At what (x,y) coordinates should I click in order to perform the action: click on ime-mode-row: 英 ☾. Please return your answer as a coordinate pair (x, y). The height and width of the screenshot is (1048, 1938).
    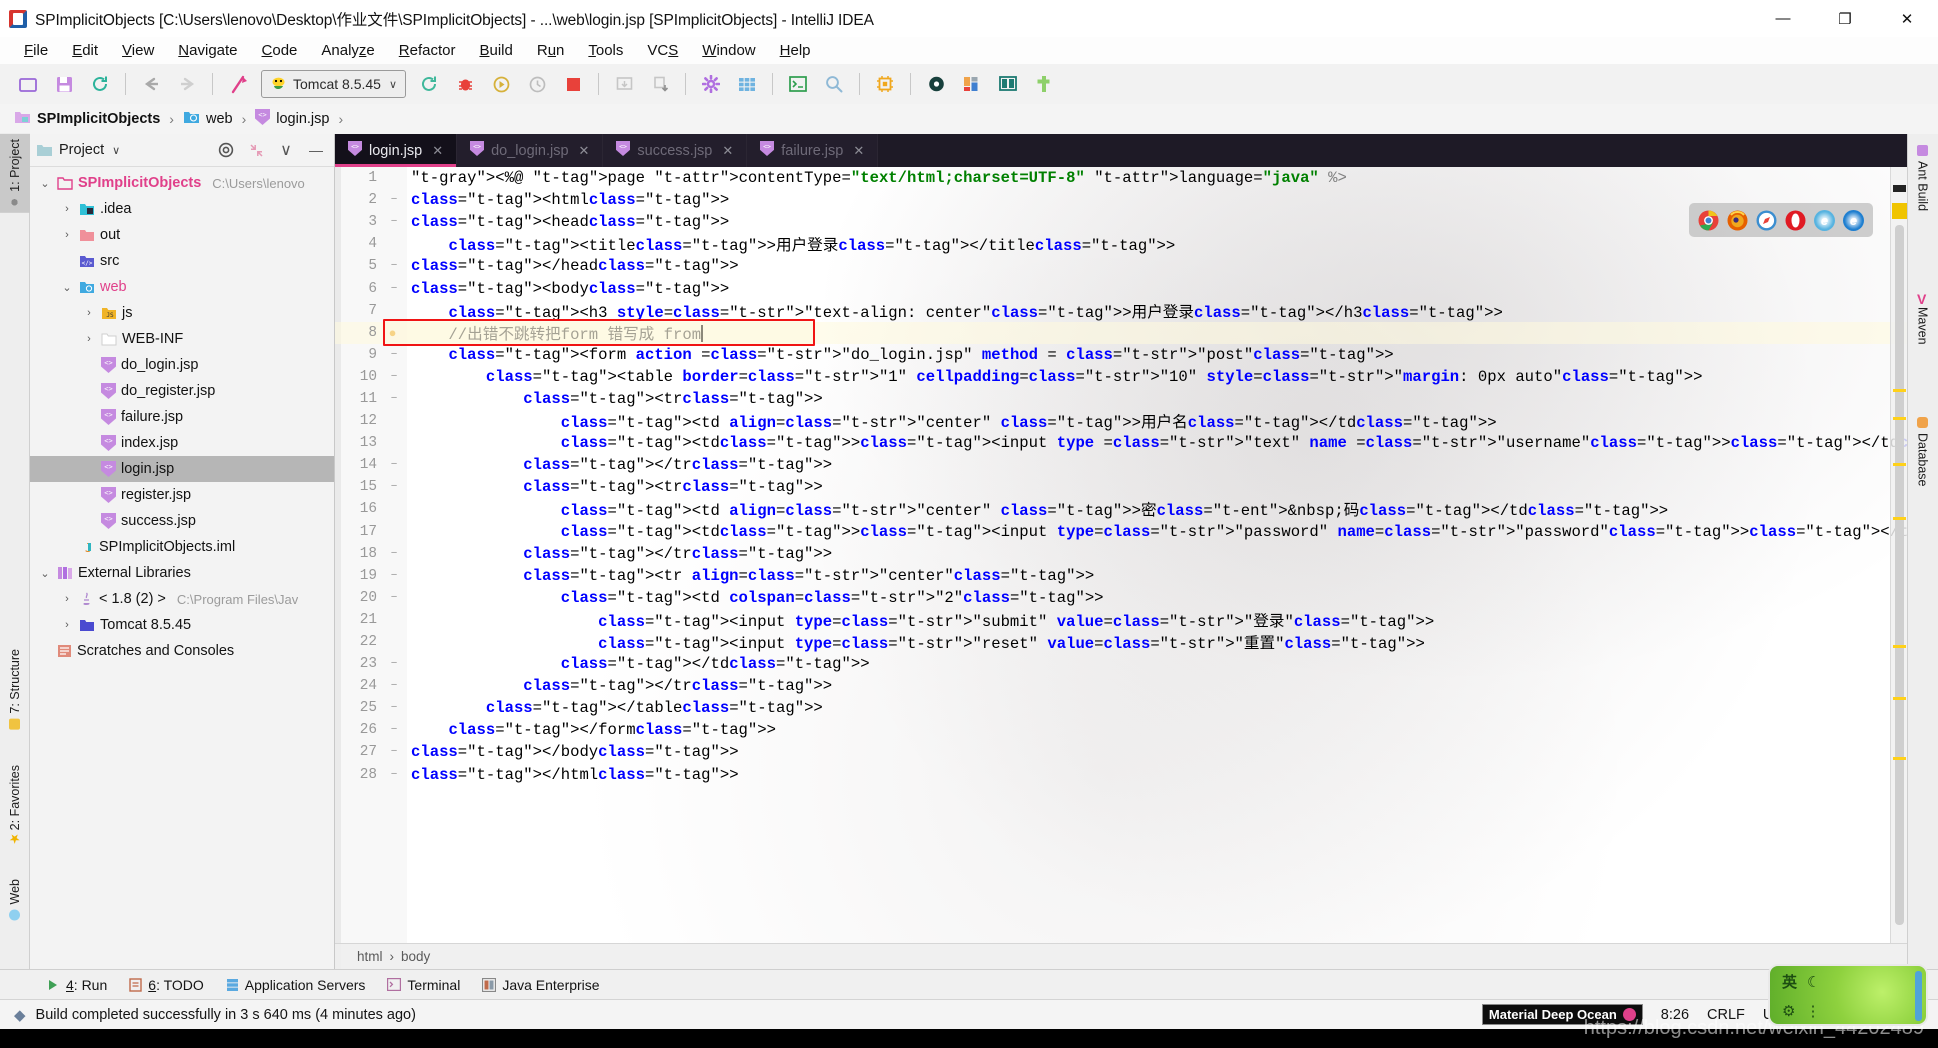
    Looking at the image, I should click on (1854, 981).